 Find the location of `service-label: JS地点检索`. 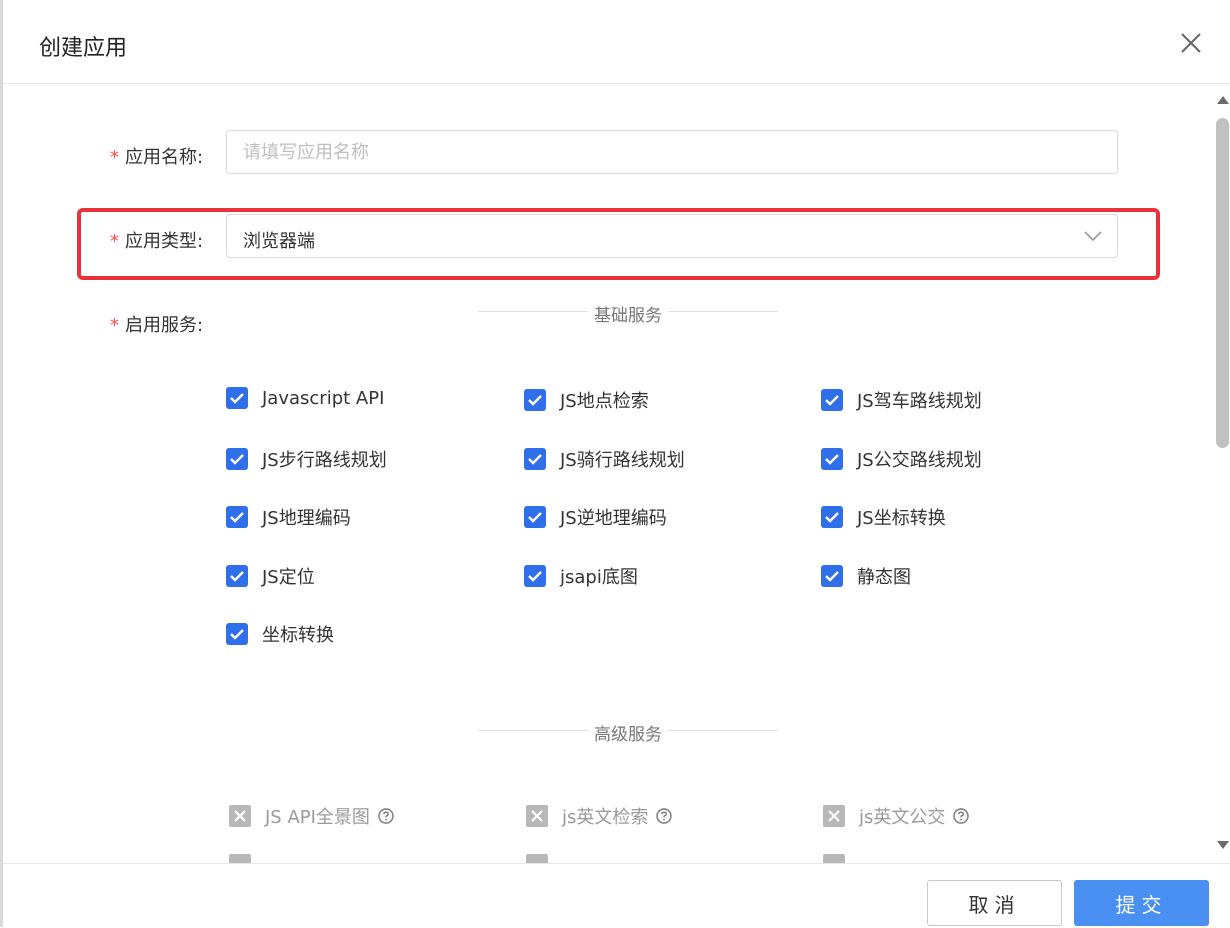

service-label: JS地点检索 is located at coordinates (604, 401).